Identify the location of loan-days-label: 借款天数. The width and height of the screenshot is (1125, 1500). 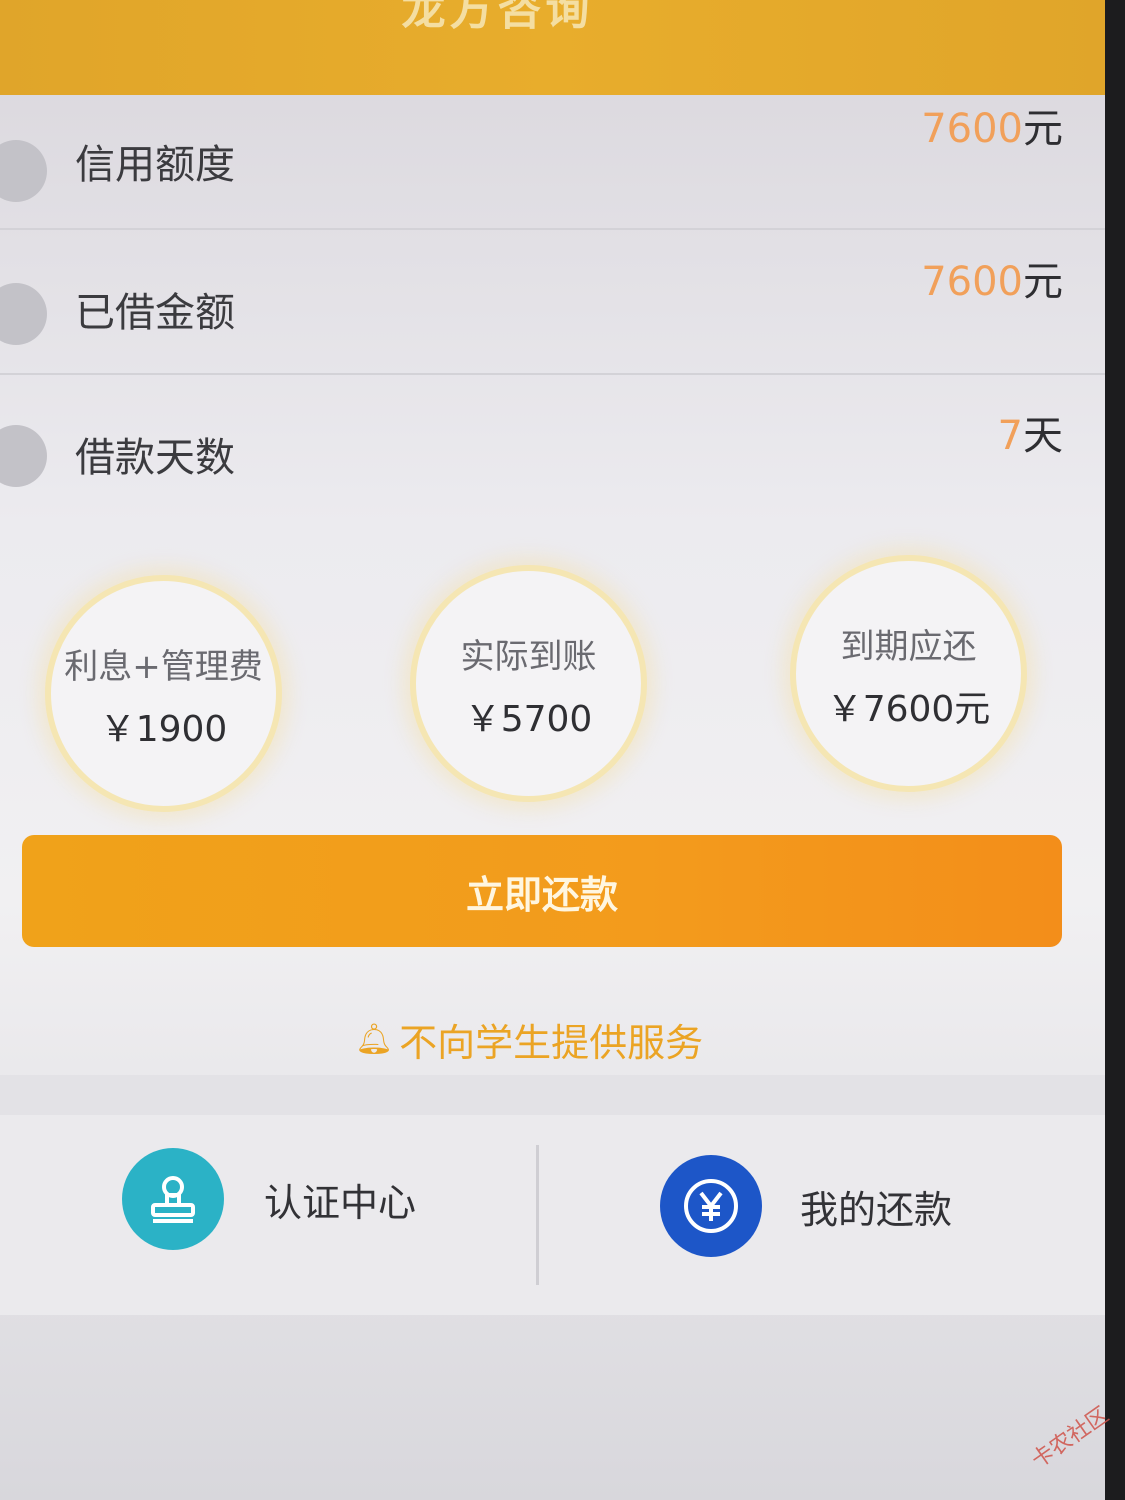
(155, 458).